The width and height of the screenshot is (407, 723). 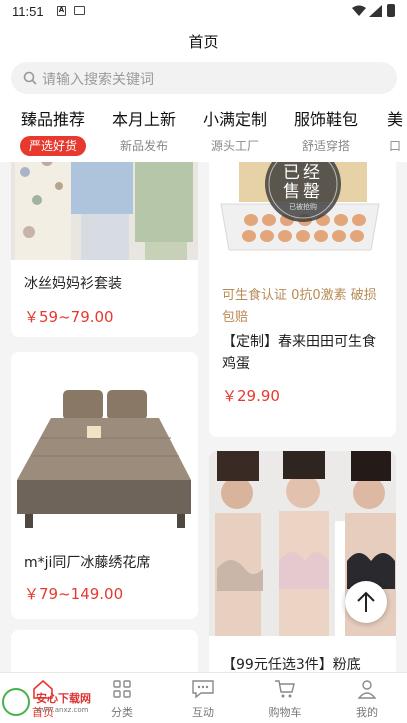 What do you see at coordinates (302, 561) in the screenshot?
I see `product-card: 【99元任选3件】粉底` at bounding box center [302, 561].